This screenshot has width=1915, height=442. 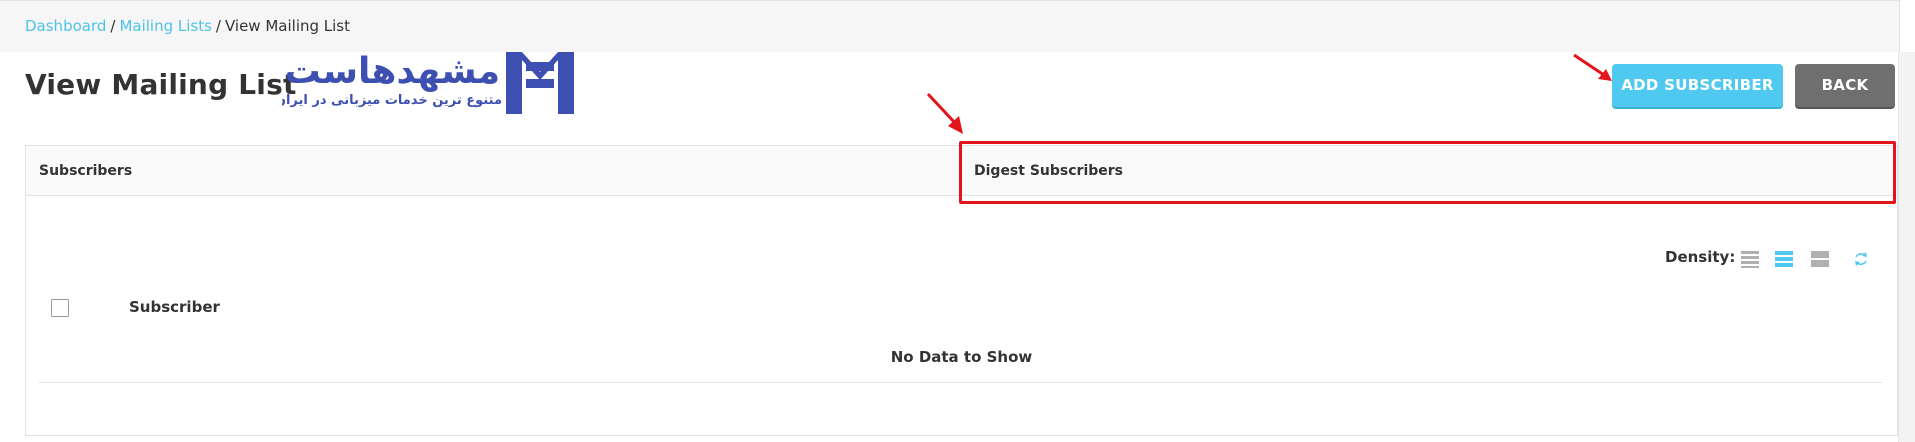 What do you see at coordinates (85, 171) in the screenshot?
I see `tab-subscribers: Subscribers` at bounding box center [85, 171].